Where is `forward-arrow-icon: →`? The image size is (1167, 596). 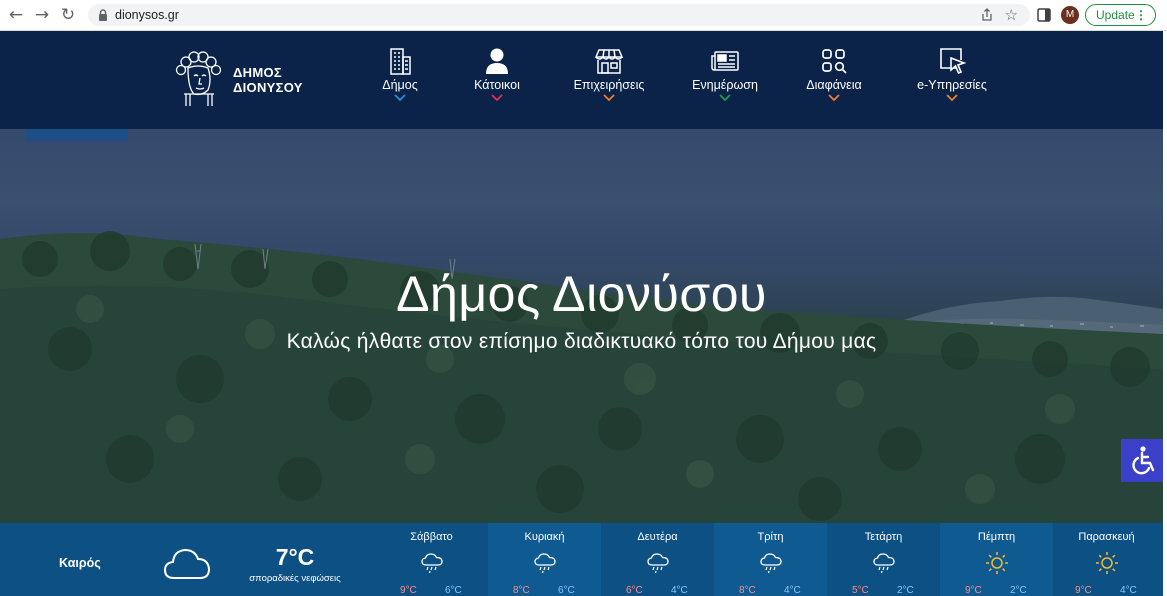
forward-arrow-icon: → is located at coordinates (42, 15).